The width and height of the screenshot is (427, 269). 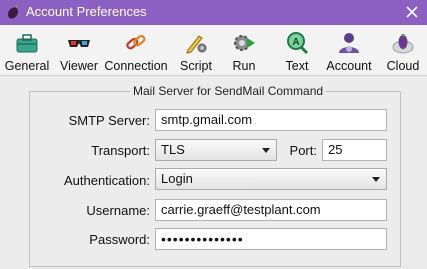 What do you see at coordinates (173, 149) in the screenshot?
I see `transport-value: TLS` at bounding box center [173, 149].